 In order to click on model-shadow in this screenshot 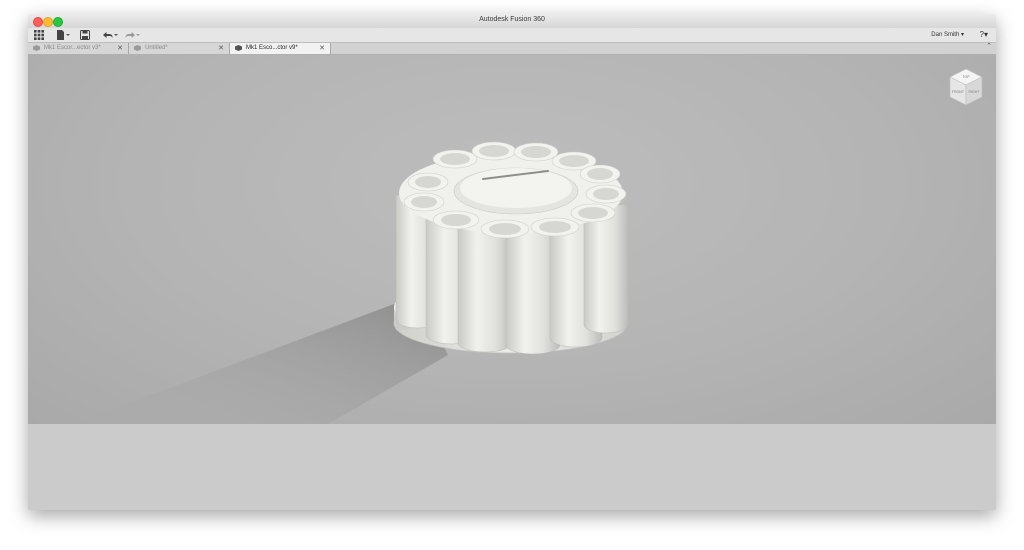, I will do `click(258, 359)`.